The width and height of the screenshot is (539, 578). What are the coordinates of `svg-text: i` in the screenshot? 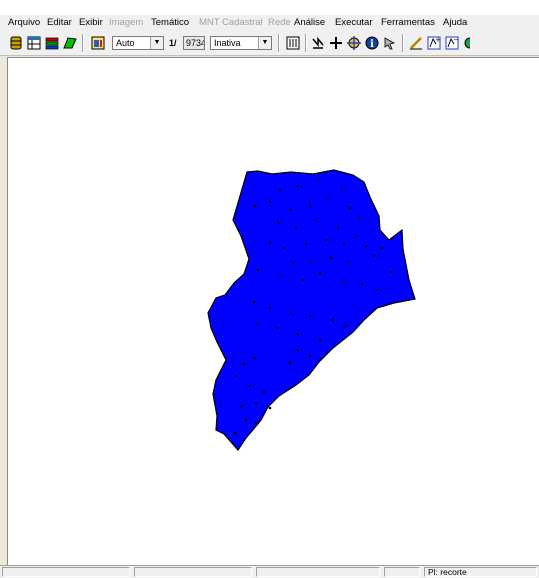 It's located at (372, 44).